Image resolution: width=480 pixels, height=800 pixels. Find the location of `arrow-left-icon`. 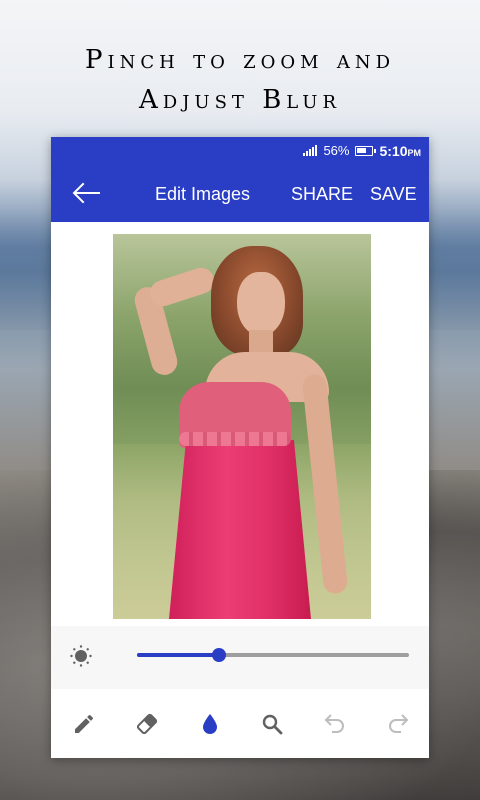

arrow-left-icon is located at coordinates (86, 193).